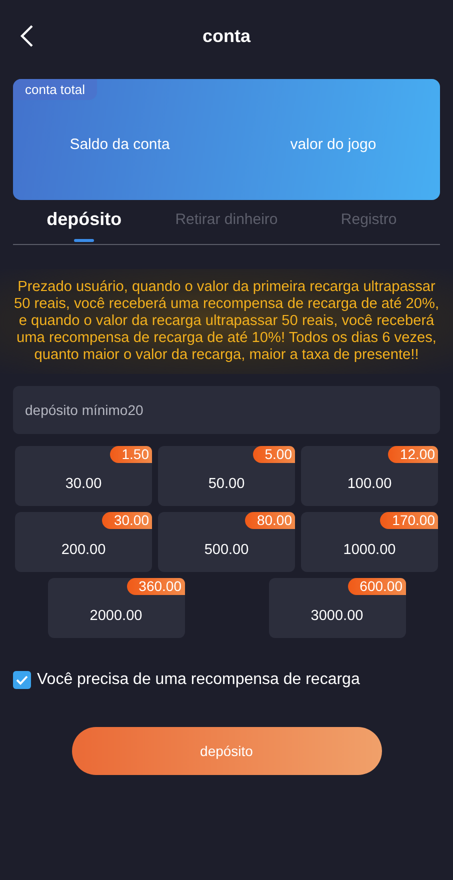 The height and width of the screenshot is (880, 453). Describe the element at coordinates (55, 89) in the screenshot. I see `card-badge: conta total` at that location.